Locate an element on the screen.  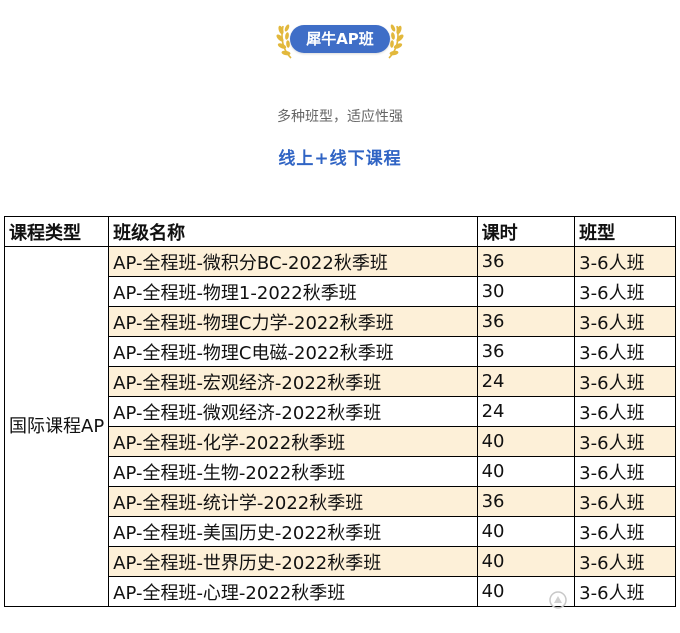
class-name-cell: AP-全程班-化学-2022秋季班 is located at coordinates (293, 441).